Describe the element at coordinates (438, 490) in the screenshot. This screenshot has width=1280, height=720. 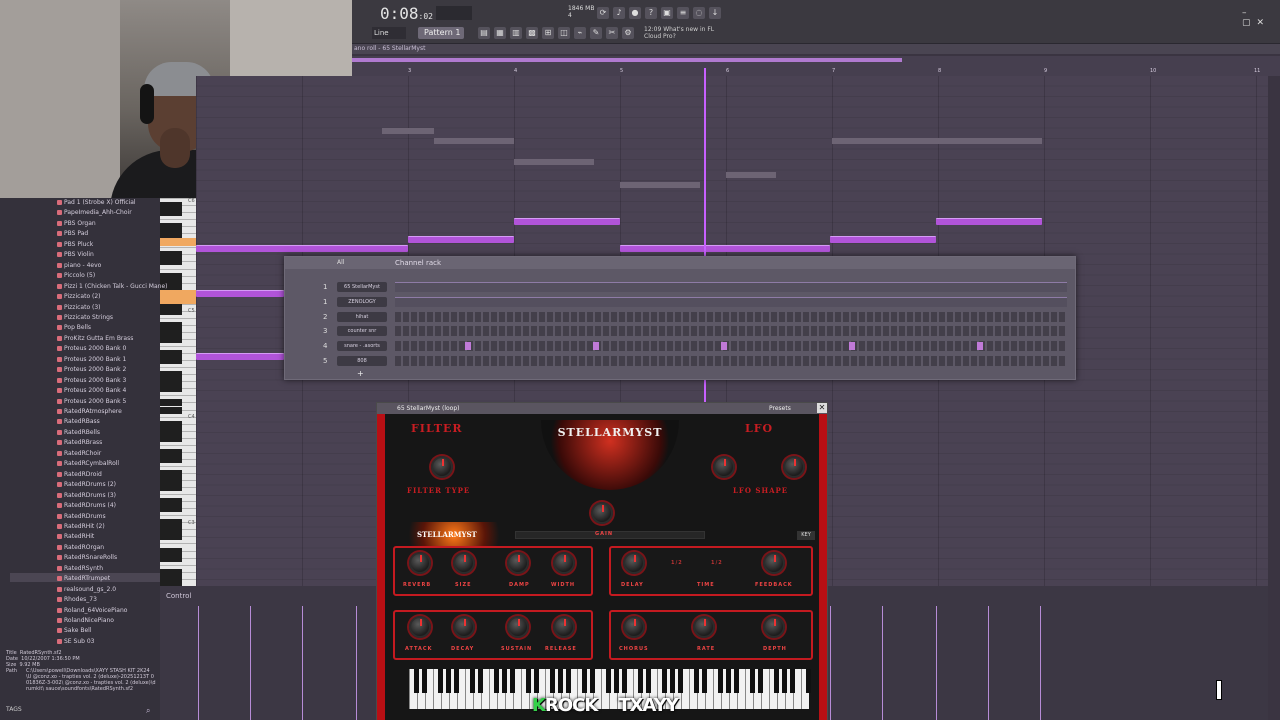
I see `filter-type-select: FILTER TYPE` at that location.